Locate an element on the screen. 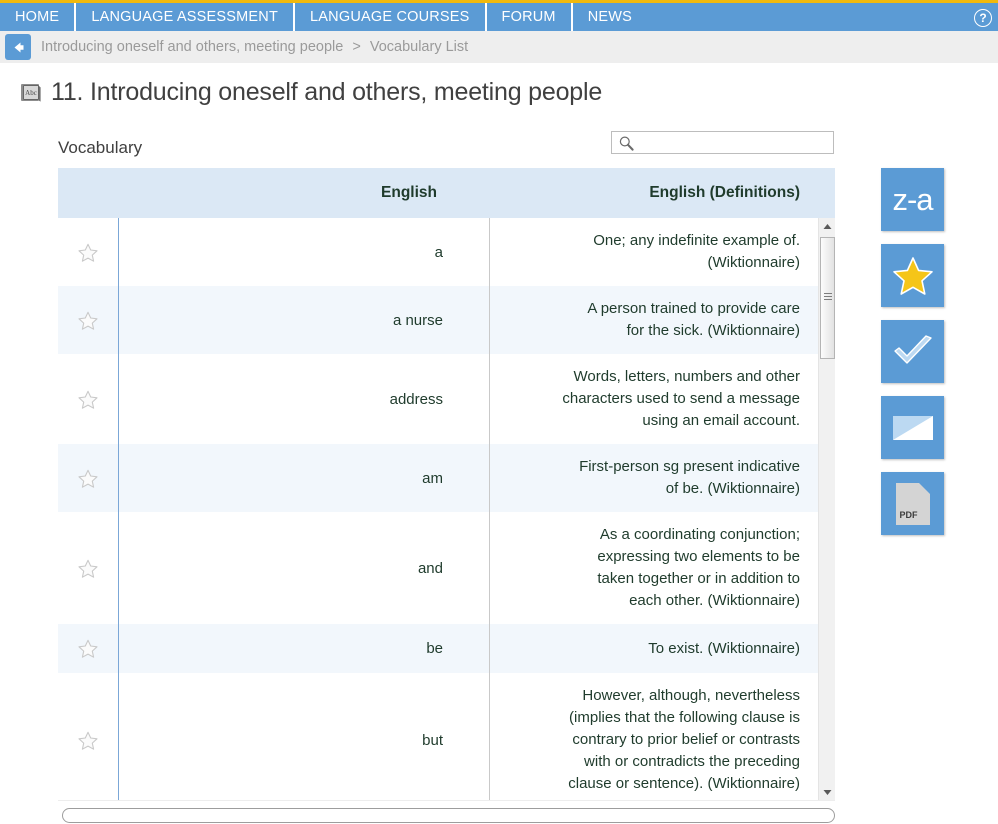 The height and width of the screenshot is (824, 998). gold-star-icon is located at coordinates (912, 275).